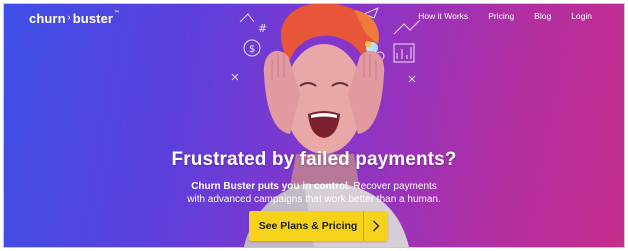 The width and height of the screenshot is (628, 251). Describe the element at coordinates (581, 16) in the screenshot. I see `nav-login: Login` at that location.